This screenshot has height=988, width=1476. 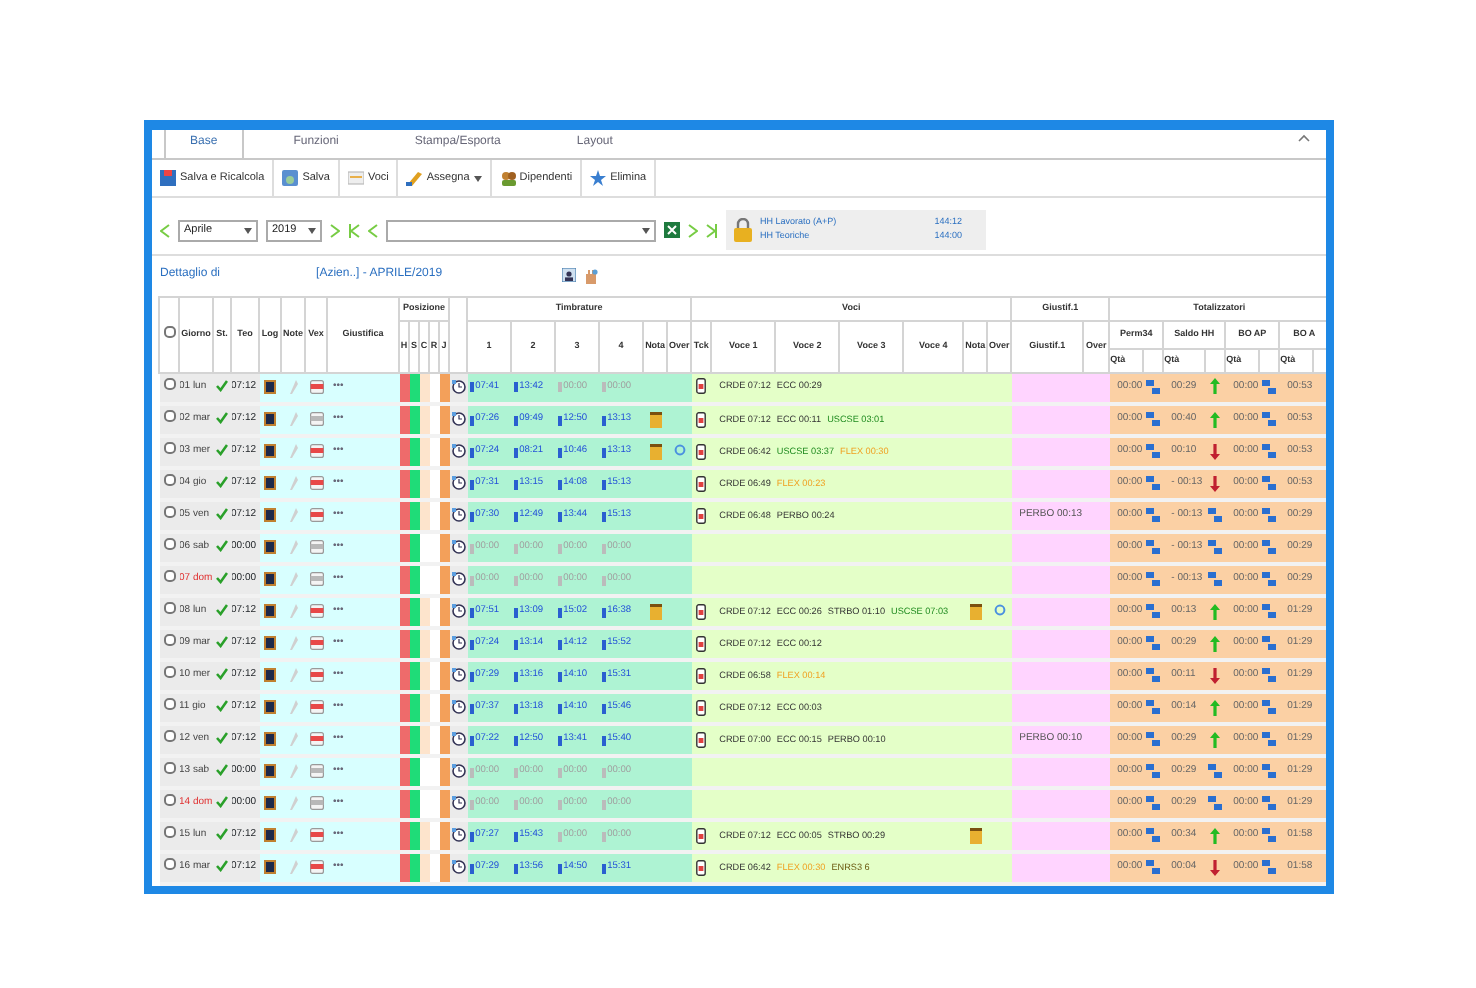 What do you see at coordinates (169, 331) in the screenshot?
I see `select-all-checkbox` at bounding box center [169, 331].